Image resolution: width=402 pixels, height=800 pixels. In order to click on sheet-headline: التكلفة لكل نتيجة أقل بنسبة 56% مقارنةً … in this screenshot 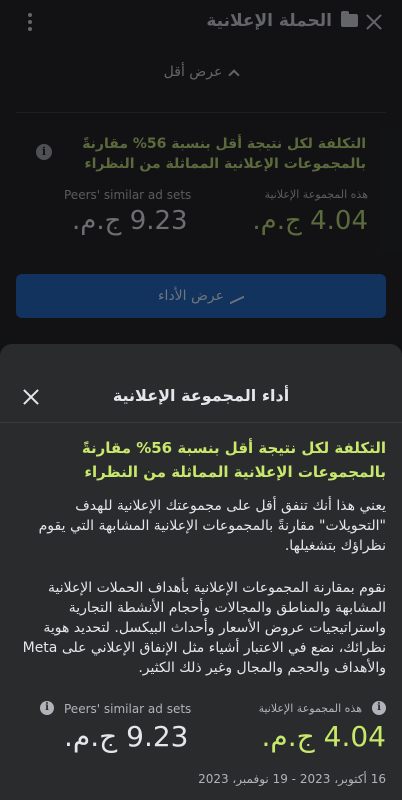, I will do `click(233, 460)`.